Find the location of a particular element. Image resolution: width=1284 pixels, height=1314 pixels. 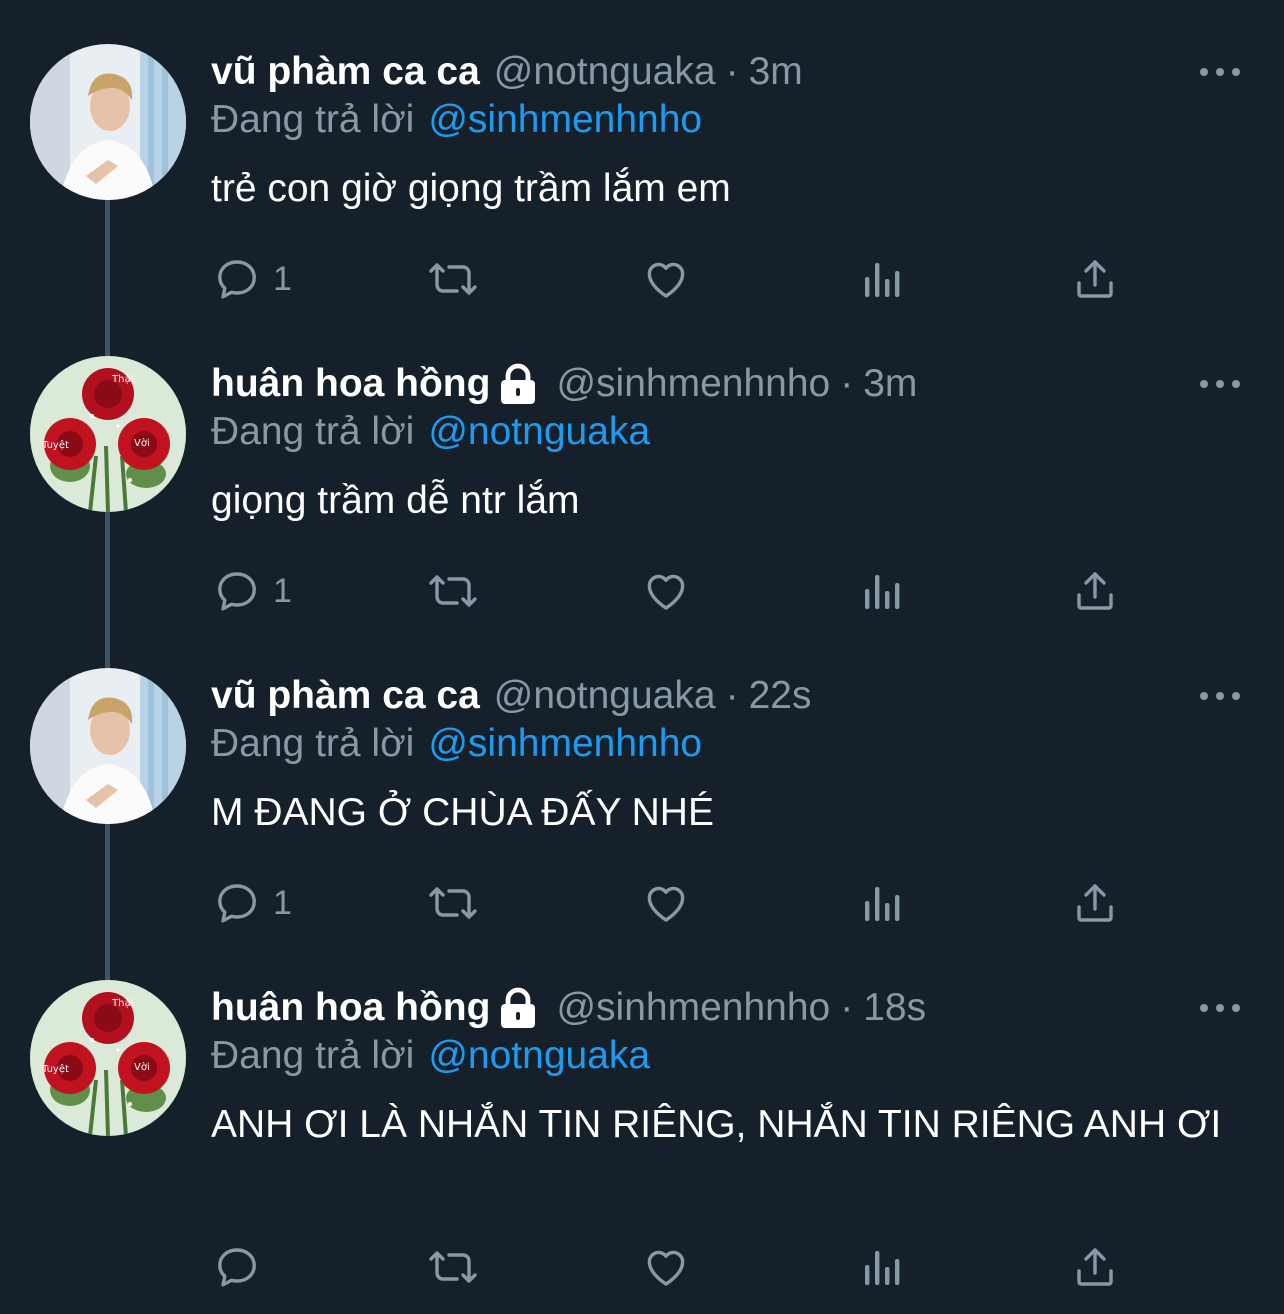

timestamp: 18s is located at coordinates (894, 1008).